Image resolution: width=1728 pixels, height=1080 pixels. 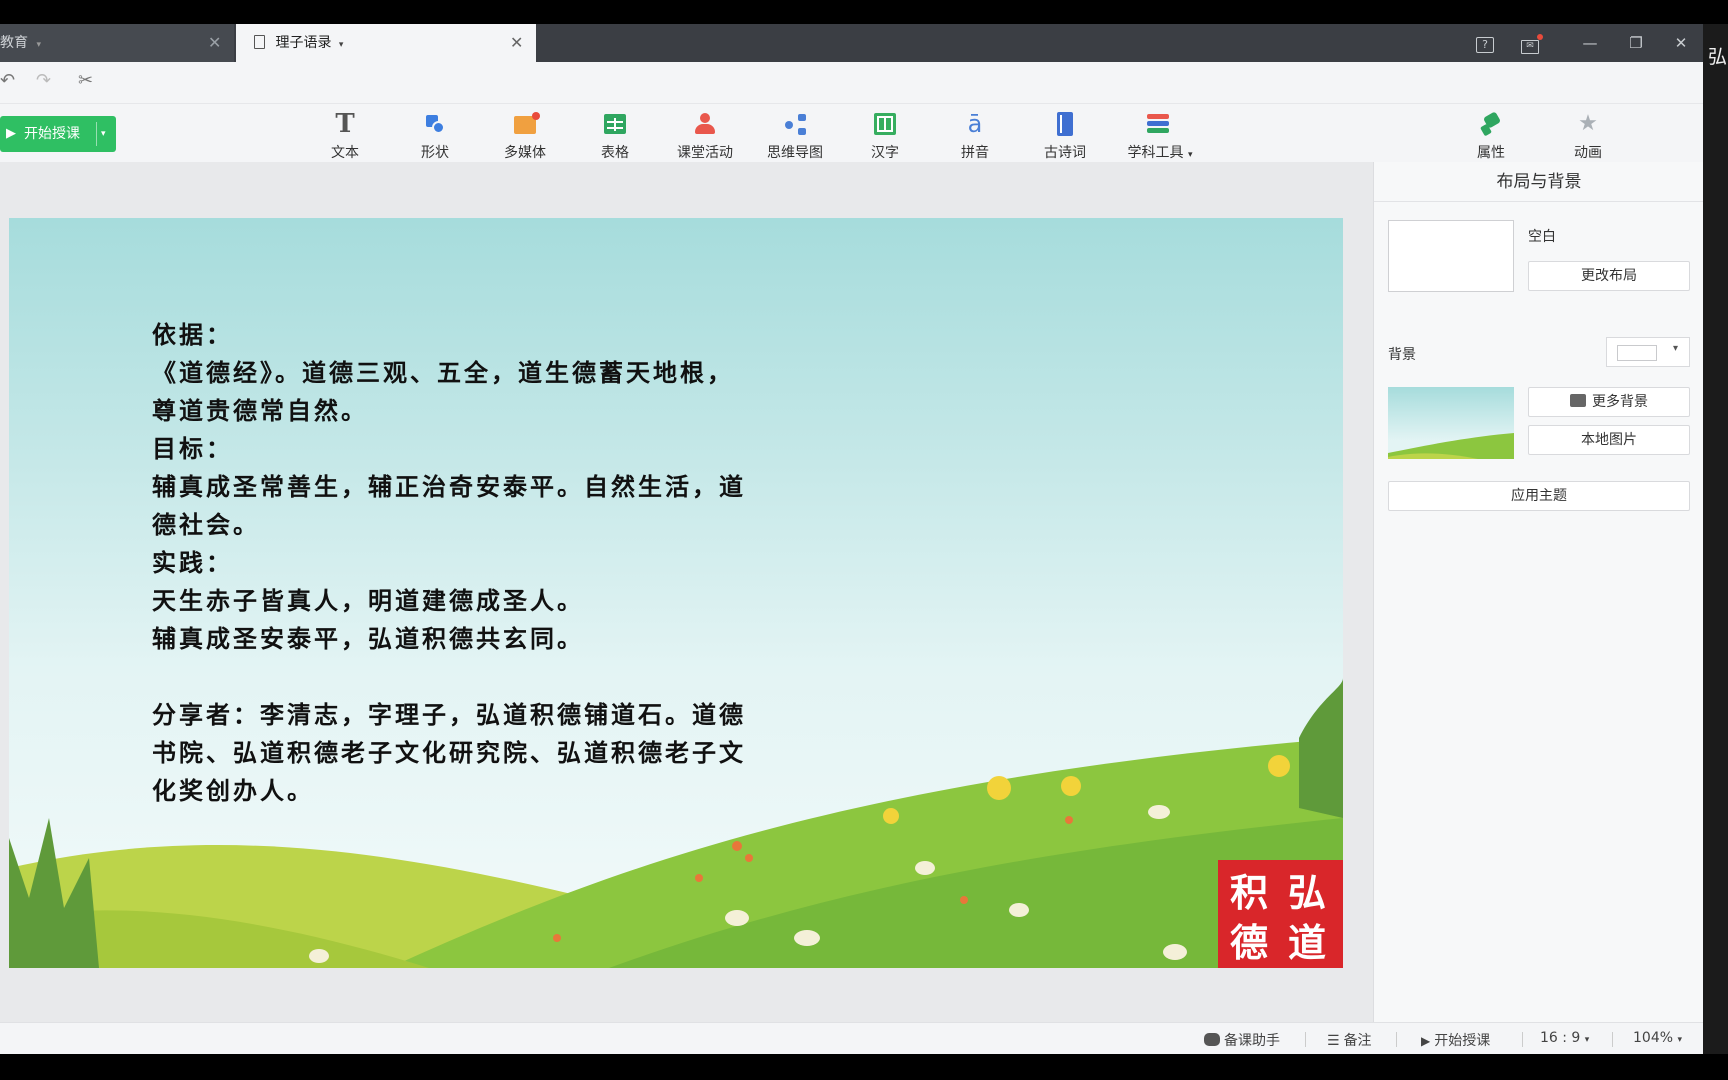 What do you see at coordinates (975, 124) in the screenshot?
I see `pinyin-icon: ā` at bounding box center [975, 124].